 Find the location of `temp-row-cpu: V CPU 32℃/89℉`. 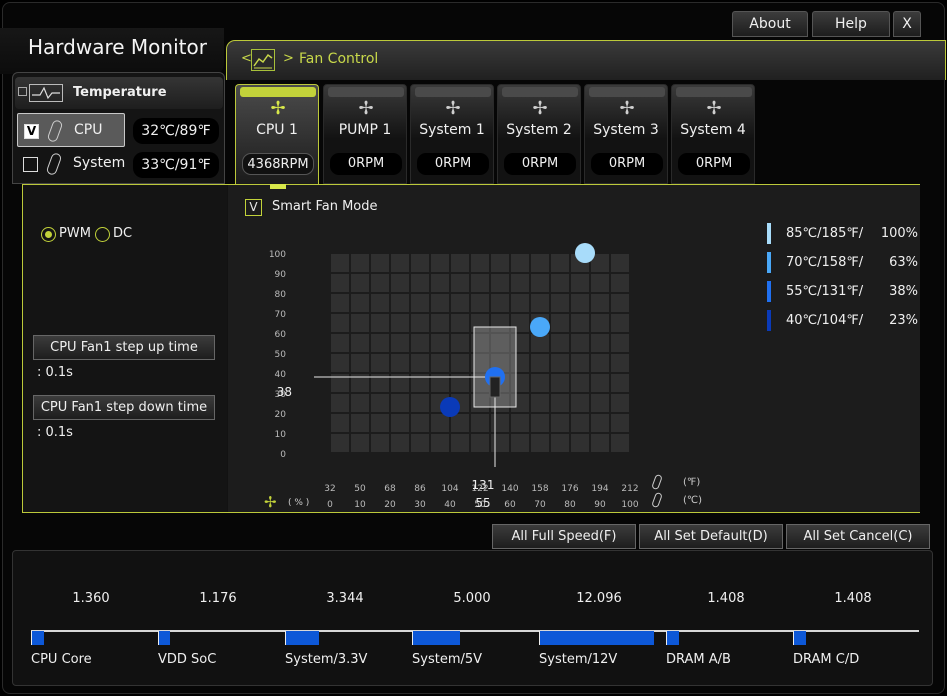

temp-row-cpu: V CPU 32℃/89℉ is located at coordinates (119, 131).